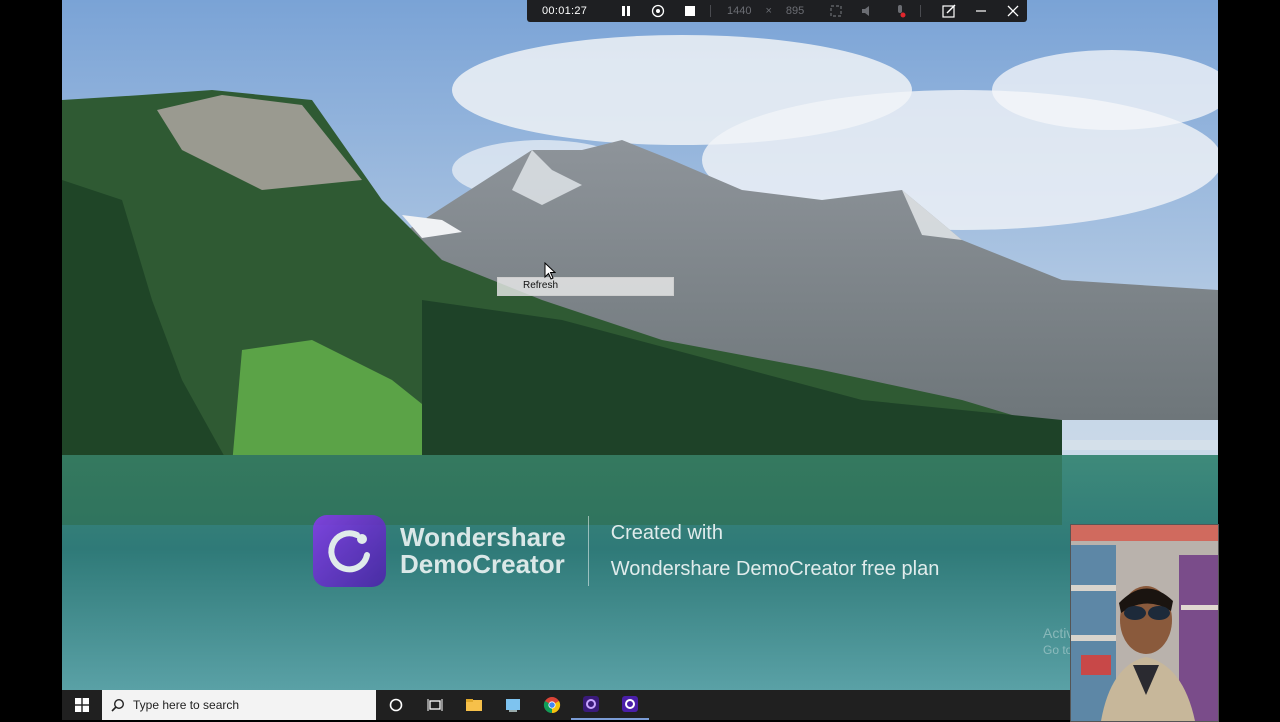  I want to click on close-icon, so click(1013, 11).